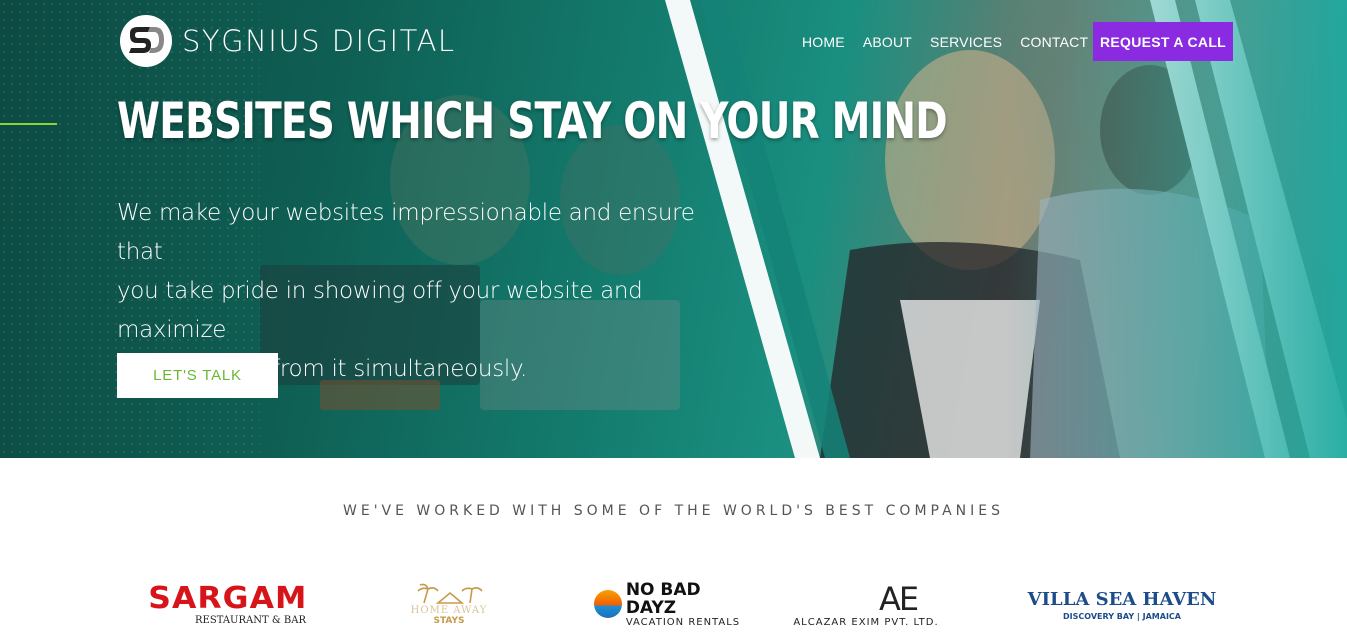 This screenshot has height=640, width=1347. What do you see at coordinates (663, 598) in the screenshot?
I see `client-logo-name: NO BAD DAYZ` at bounding box center [663, 598].